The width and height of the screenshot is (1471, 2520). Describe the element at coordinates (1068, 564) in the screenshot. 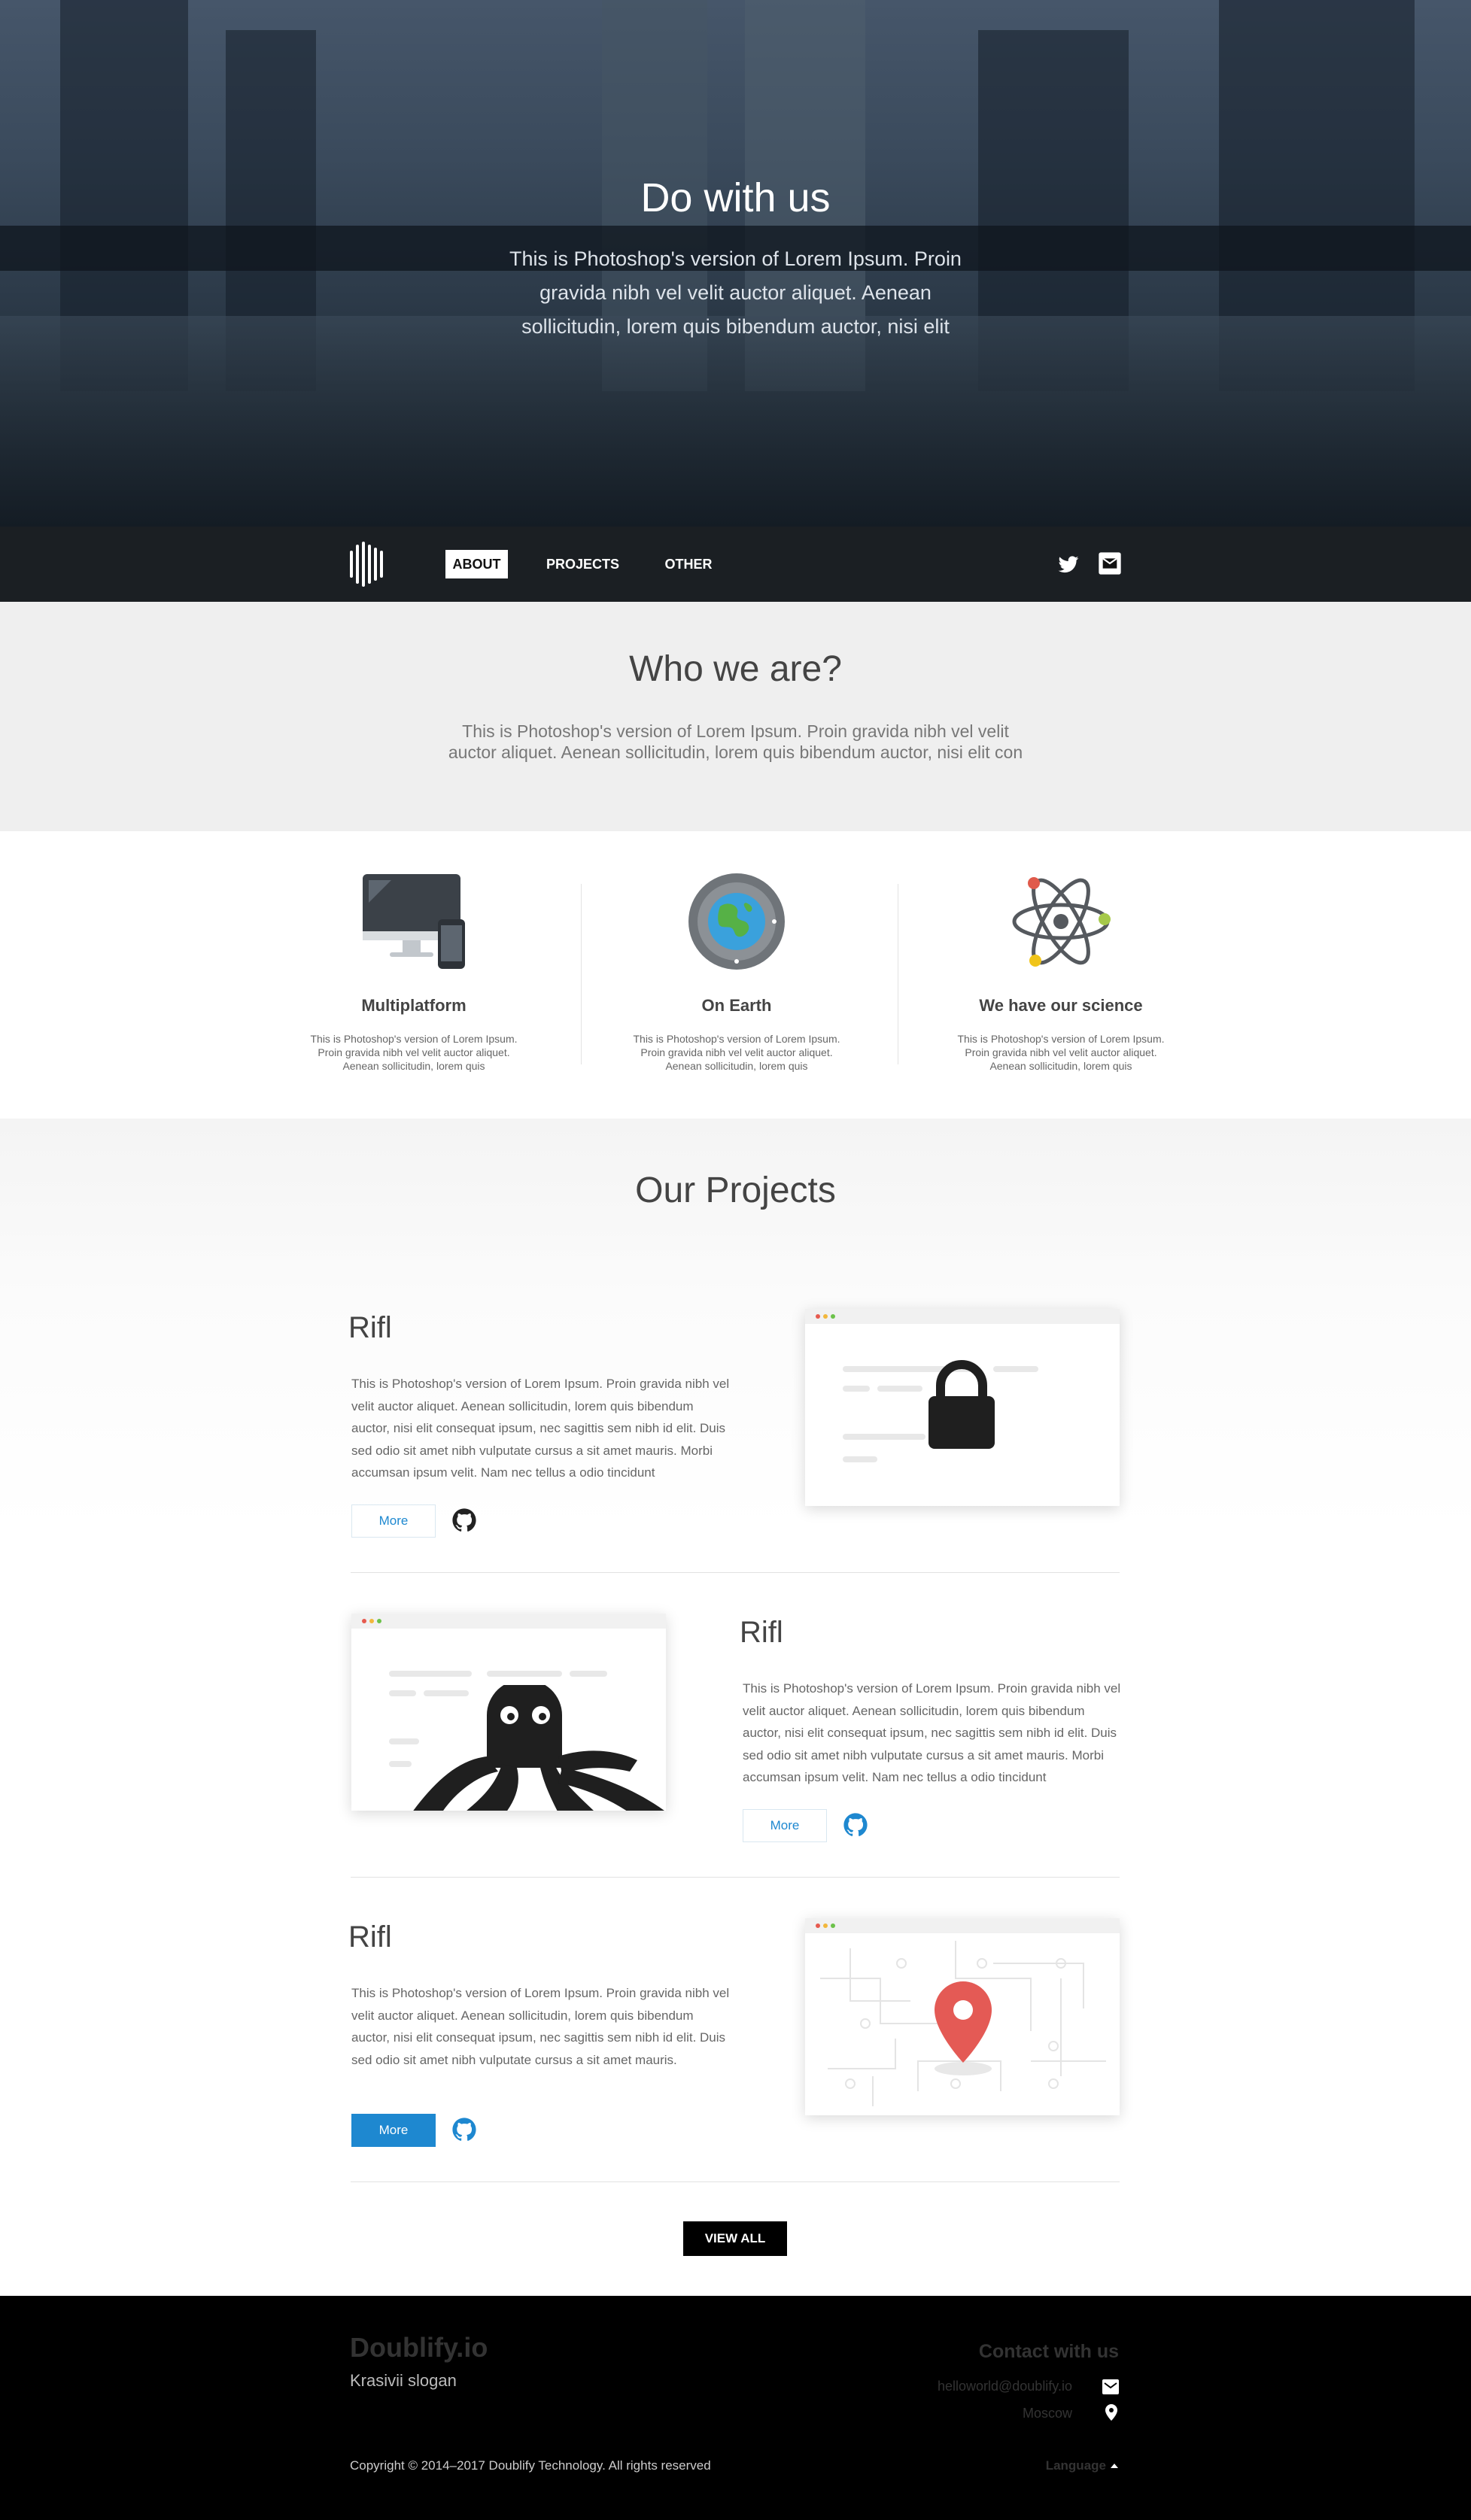

I see `twitter-icon` at that location.